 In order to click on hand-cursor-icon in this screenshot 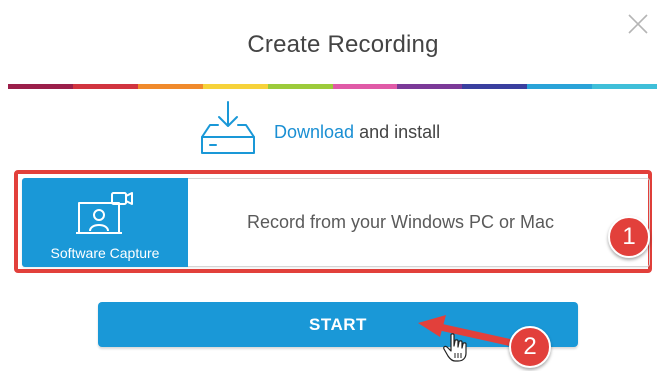, I will do `click(455, 347)`.